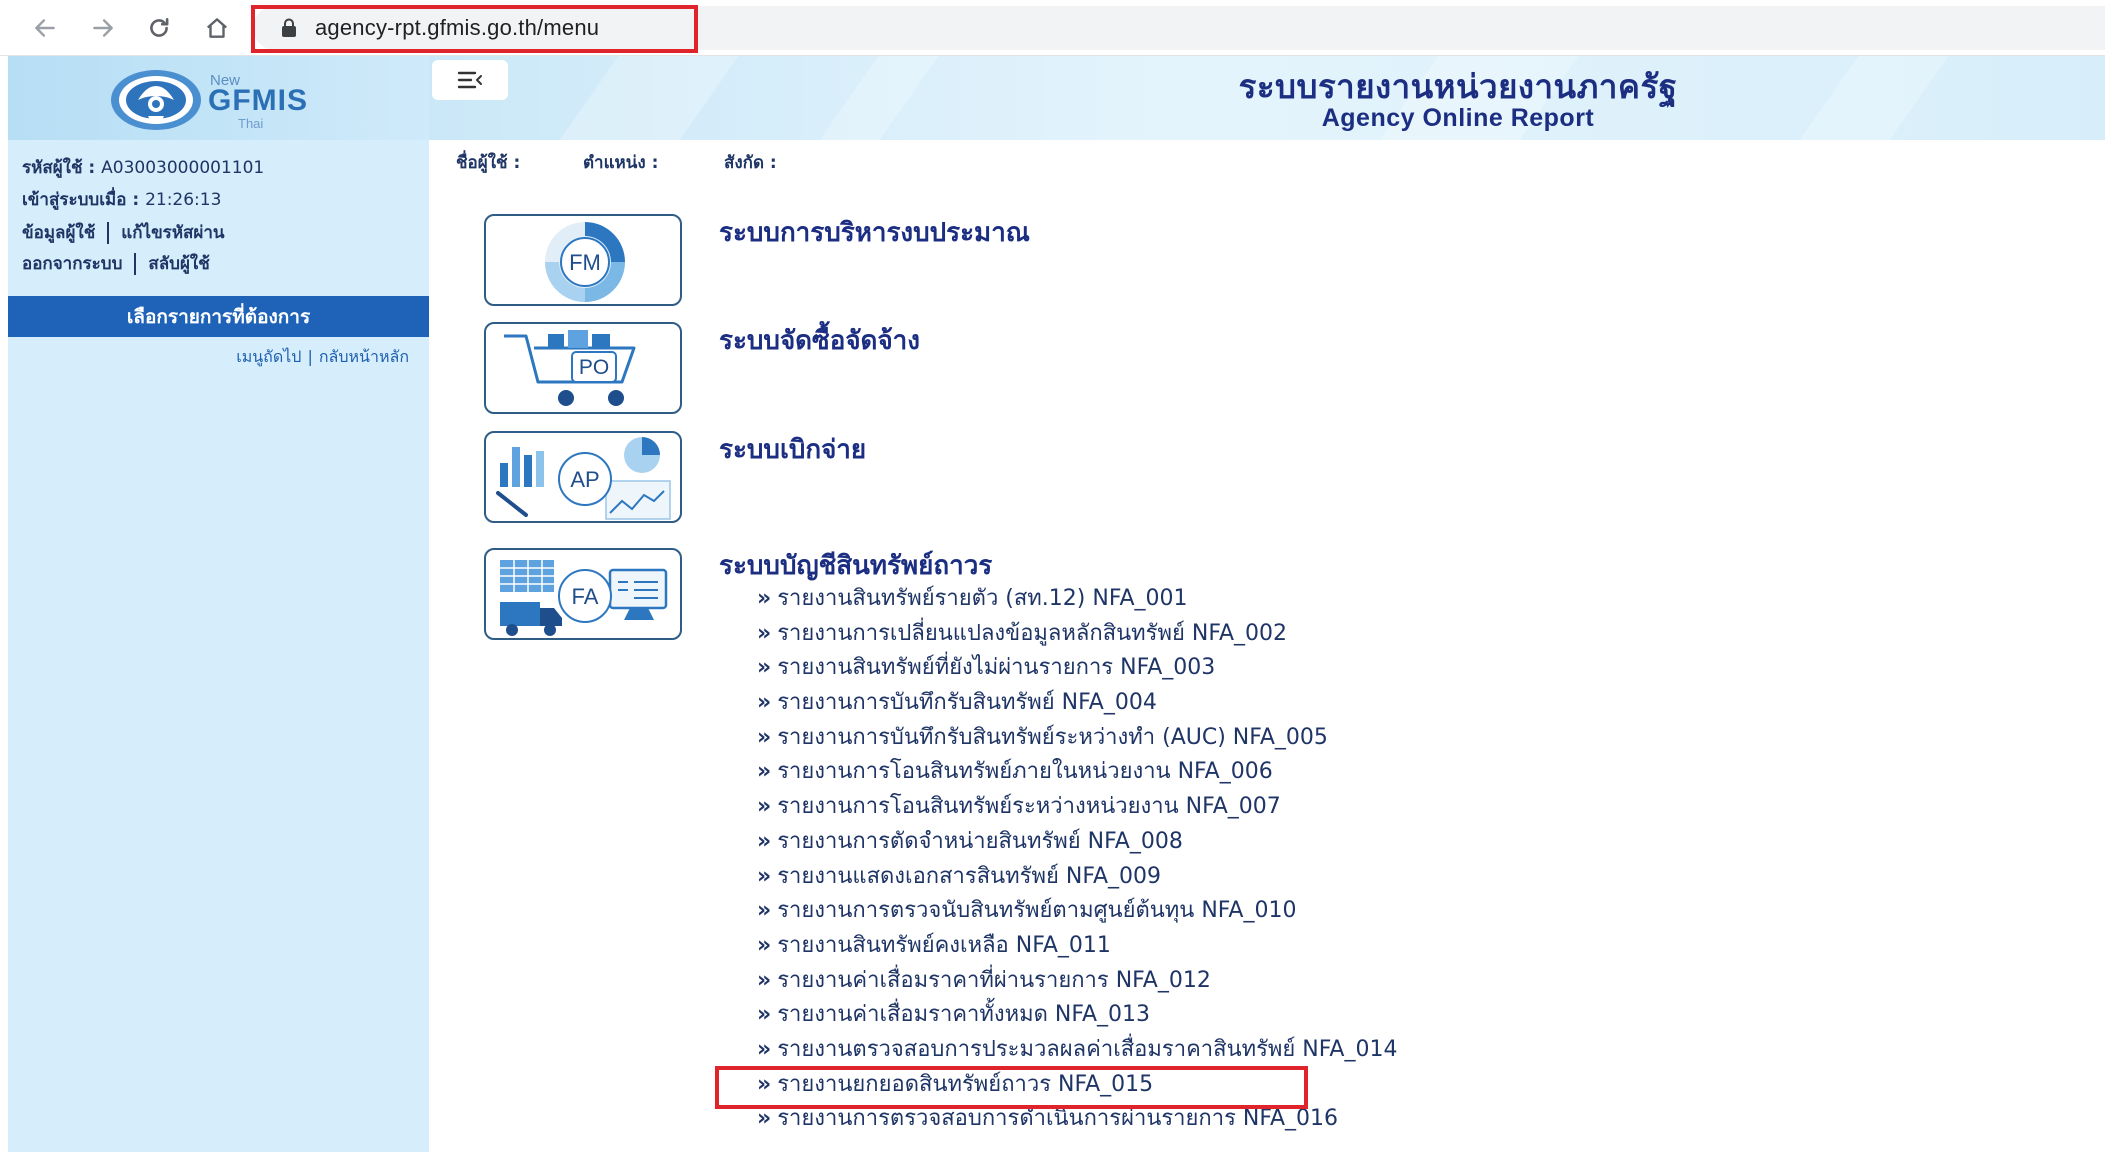 The width and height of the screenshot is (2105, 1152). Describe the element at coordinates (621, 163) in the screenshot. I see `position-label: ตำแหน่ง :` at that location.